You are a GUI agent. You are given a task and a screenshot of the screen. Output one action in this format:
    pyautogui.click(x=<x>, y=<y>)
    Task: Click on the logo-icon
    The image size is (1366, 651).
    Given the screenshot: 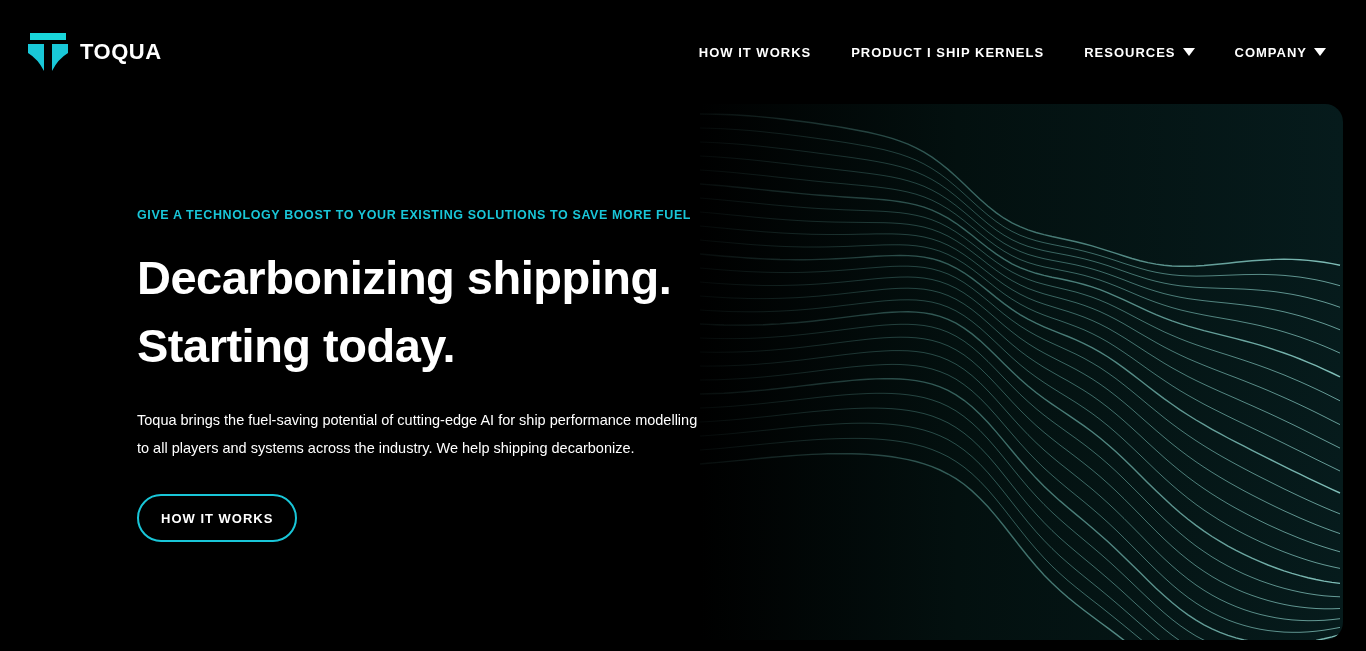 What is the action you would take?
    pyautogui.click(x=48, y=52)
    